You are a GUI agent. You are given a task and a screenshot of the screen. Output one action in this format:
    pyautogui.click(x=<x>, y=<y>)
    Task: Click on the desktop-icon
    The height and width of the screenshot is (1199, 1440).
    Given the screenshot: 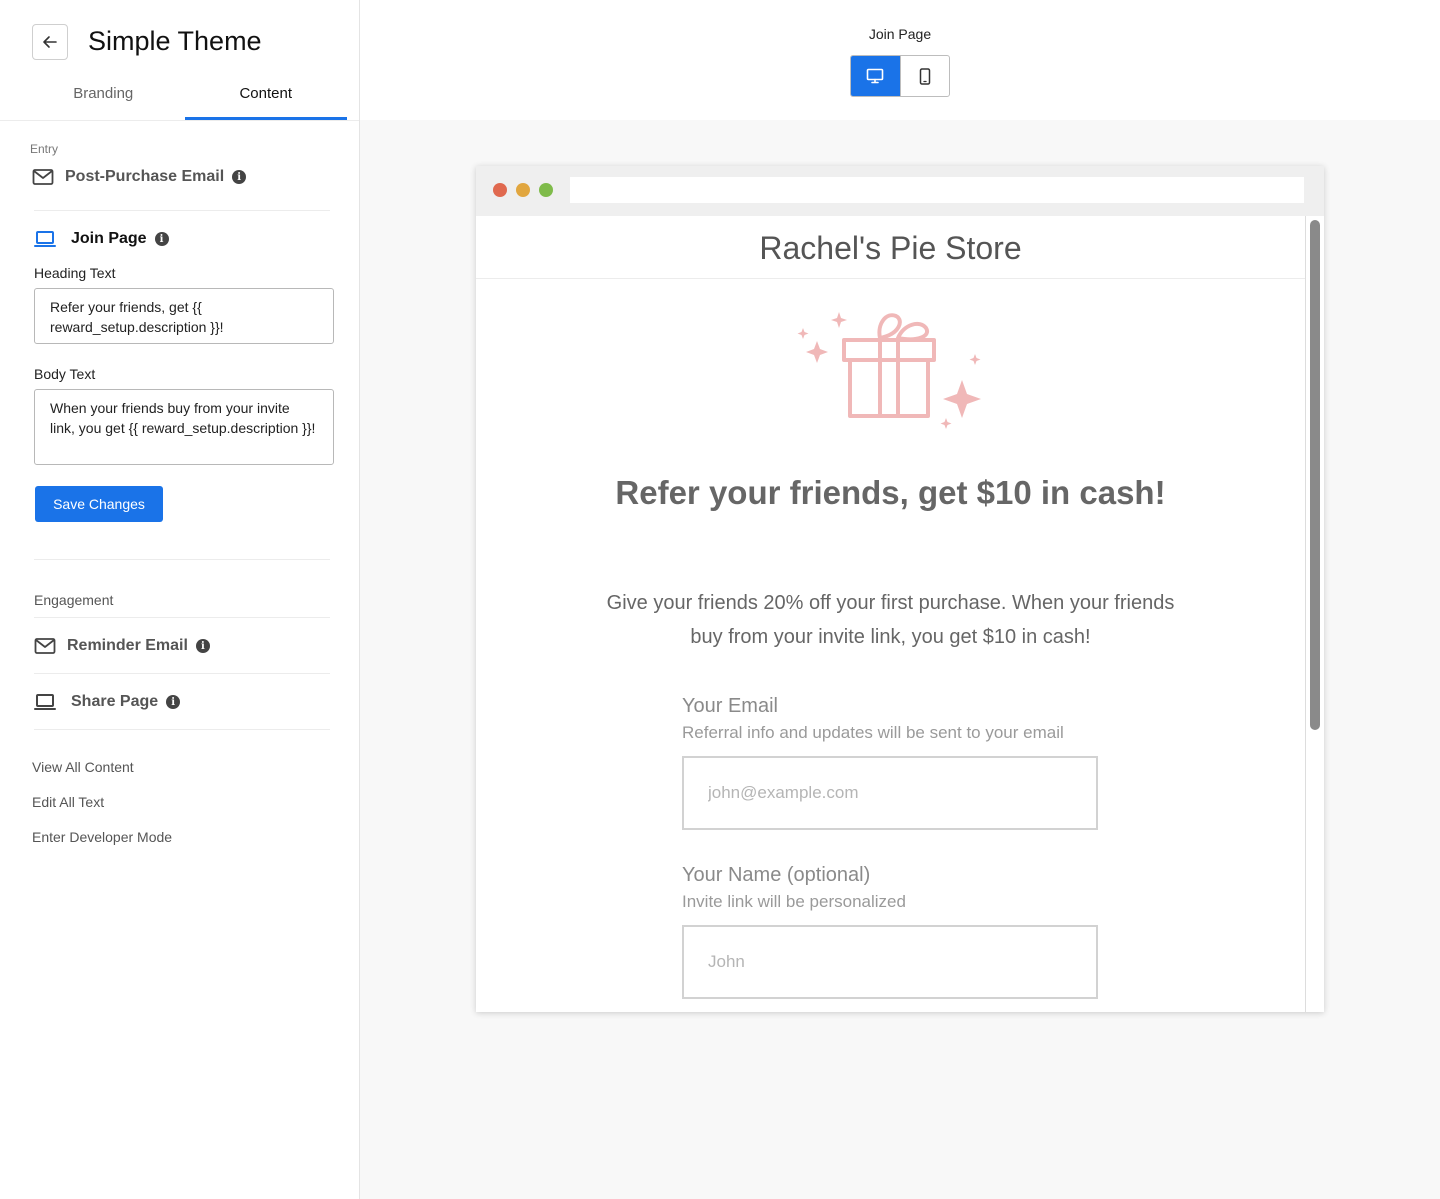 What is the action you would take?
    pyautogui.click(x=875, y=76)
    